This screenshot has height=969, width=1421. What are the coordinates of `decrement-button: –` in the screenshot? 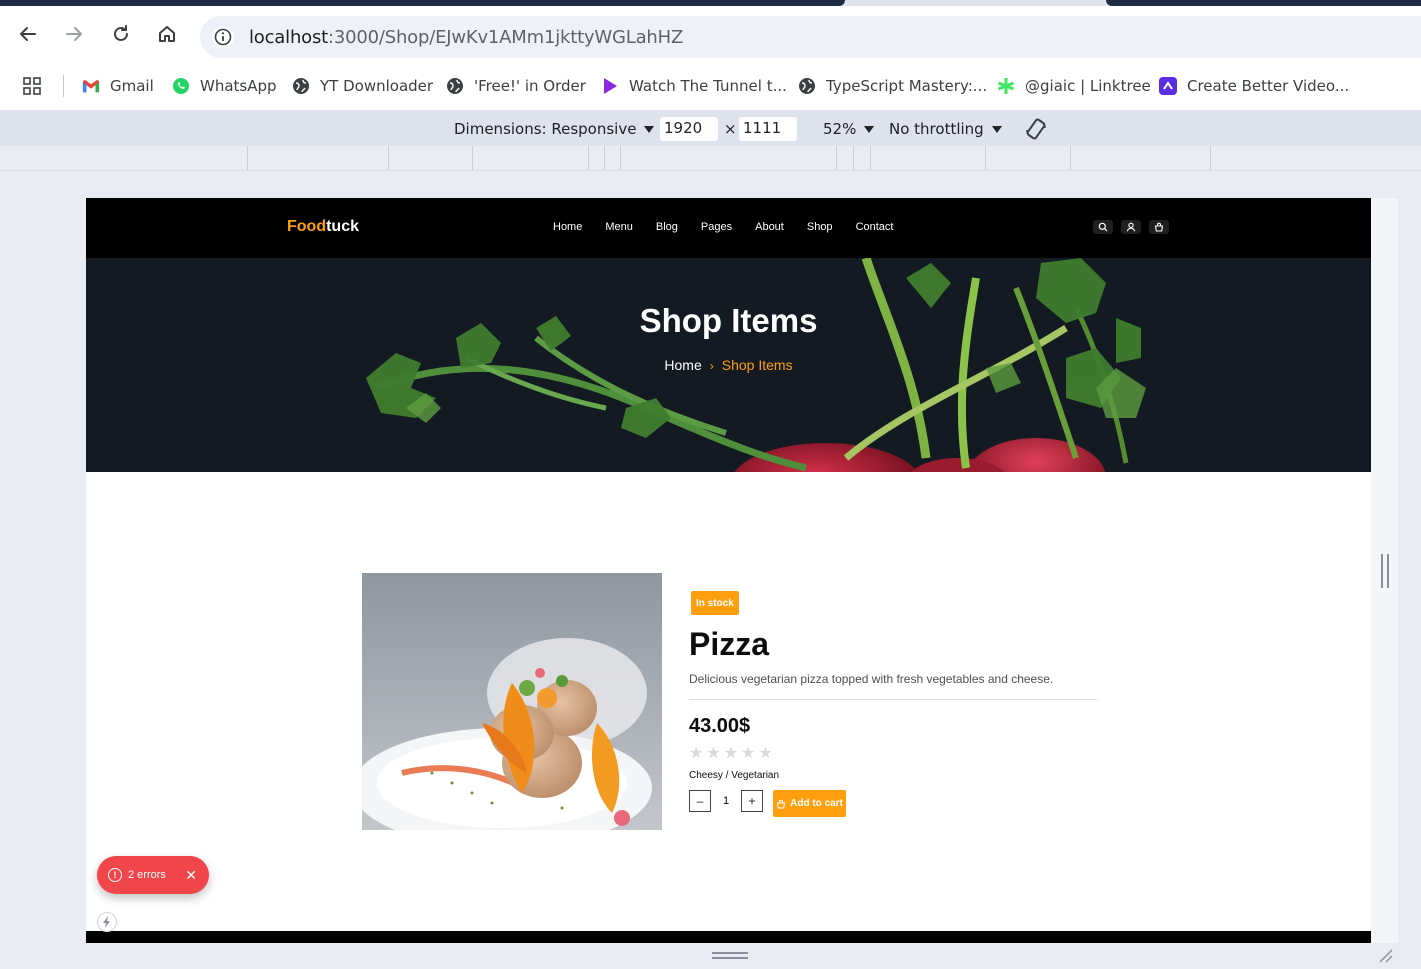 It's located at (700, 801).